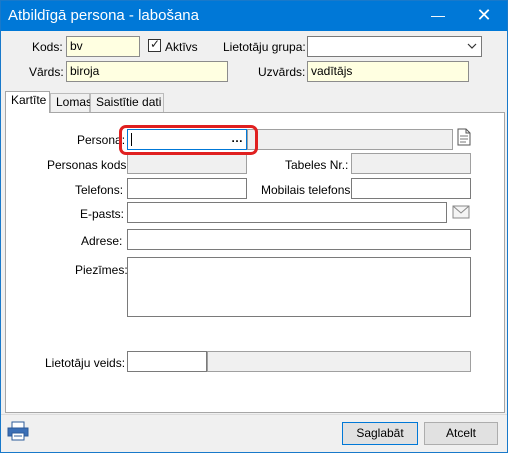 This screenshot has height=453, width=508. I want to click on kods-label: Kods:, so click(47, 47).